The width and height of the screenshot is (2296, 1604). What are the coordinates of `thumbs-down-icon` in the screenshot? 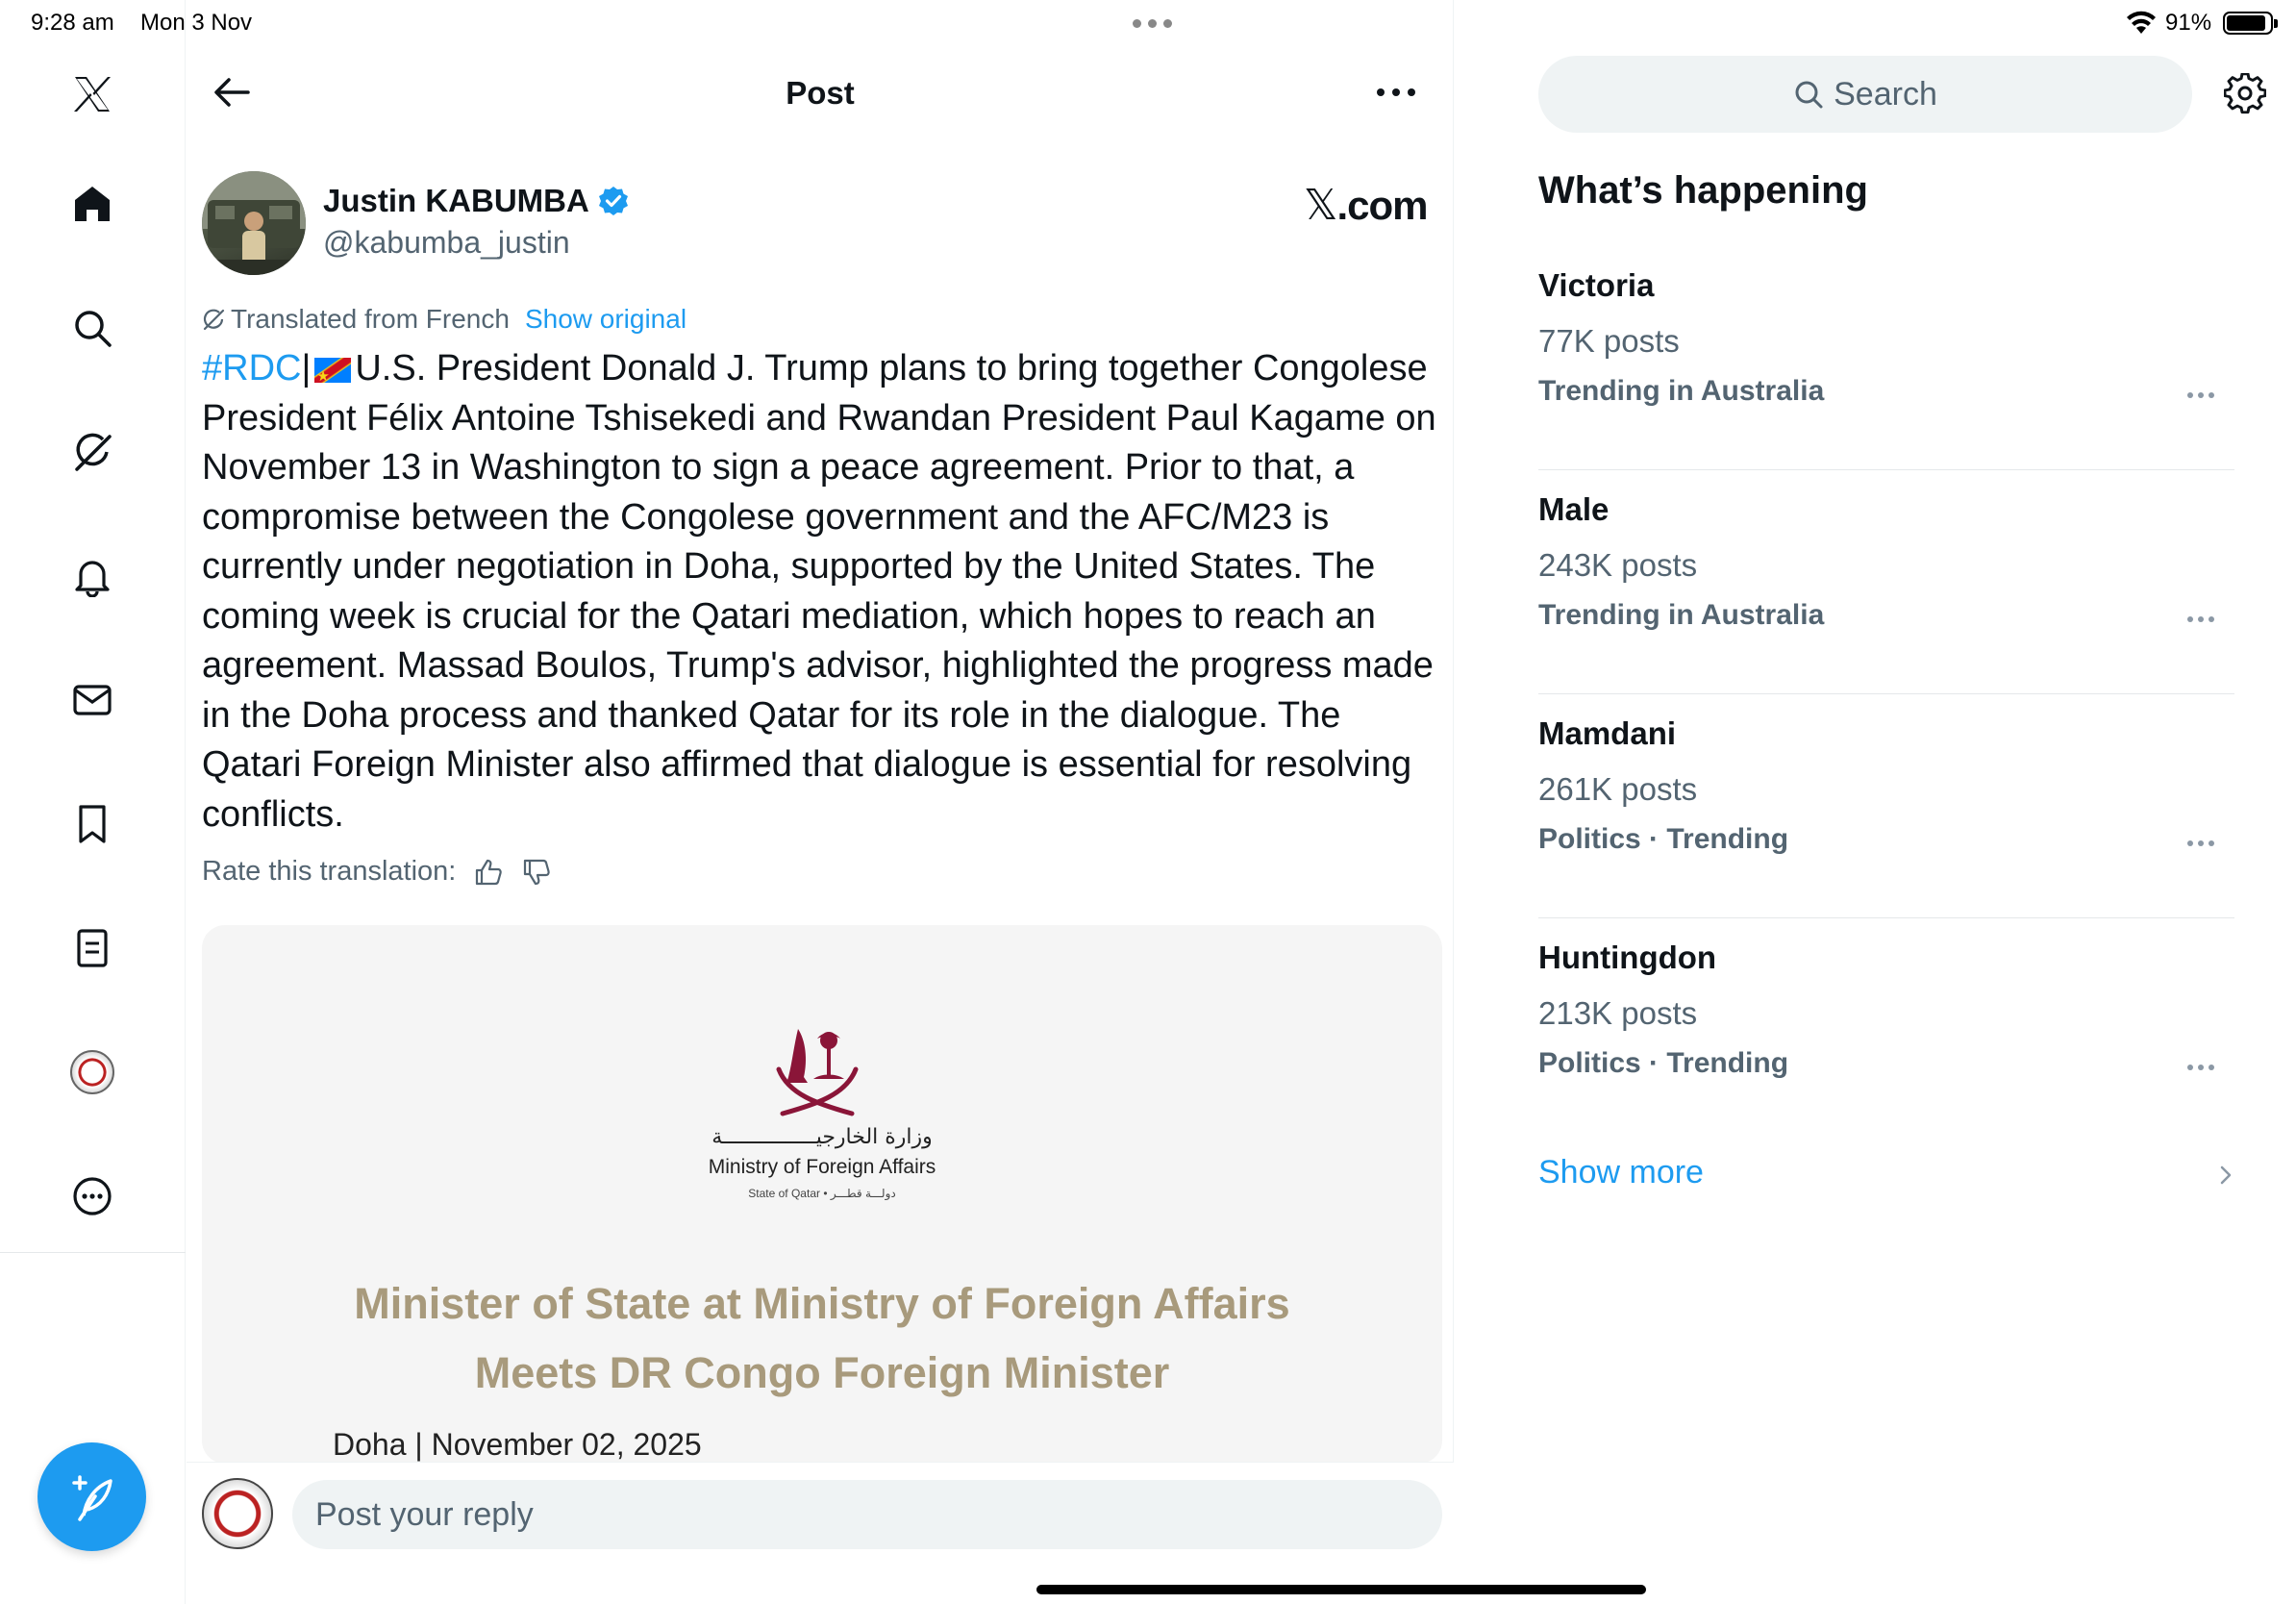 It's located at (536, 872).